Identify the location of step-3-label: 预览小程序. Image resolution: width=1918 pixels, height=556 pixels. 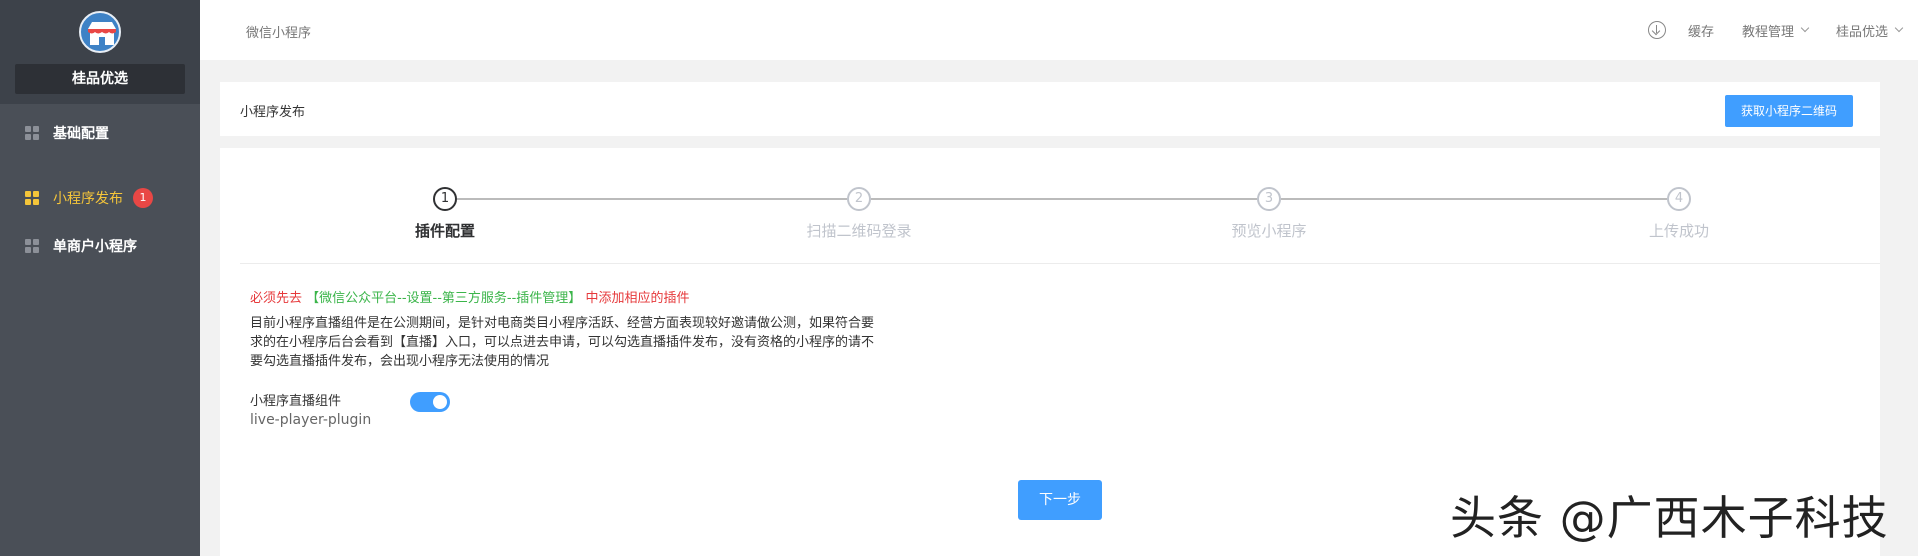
(1269, 231).